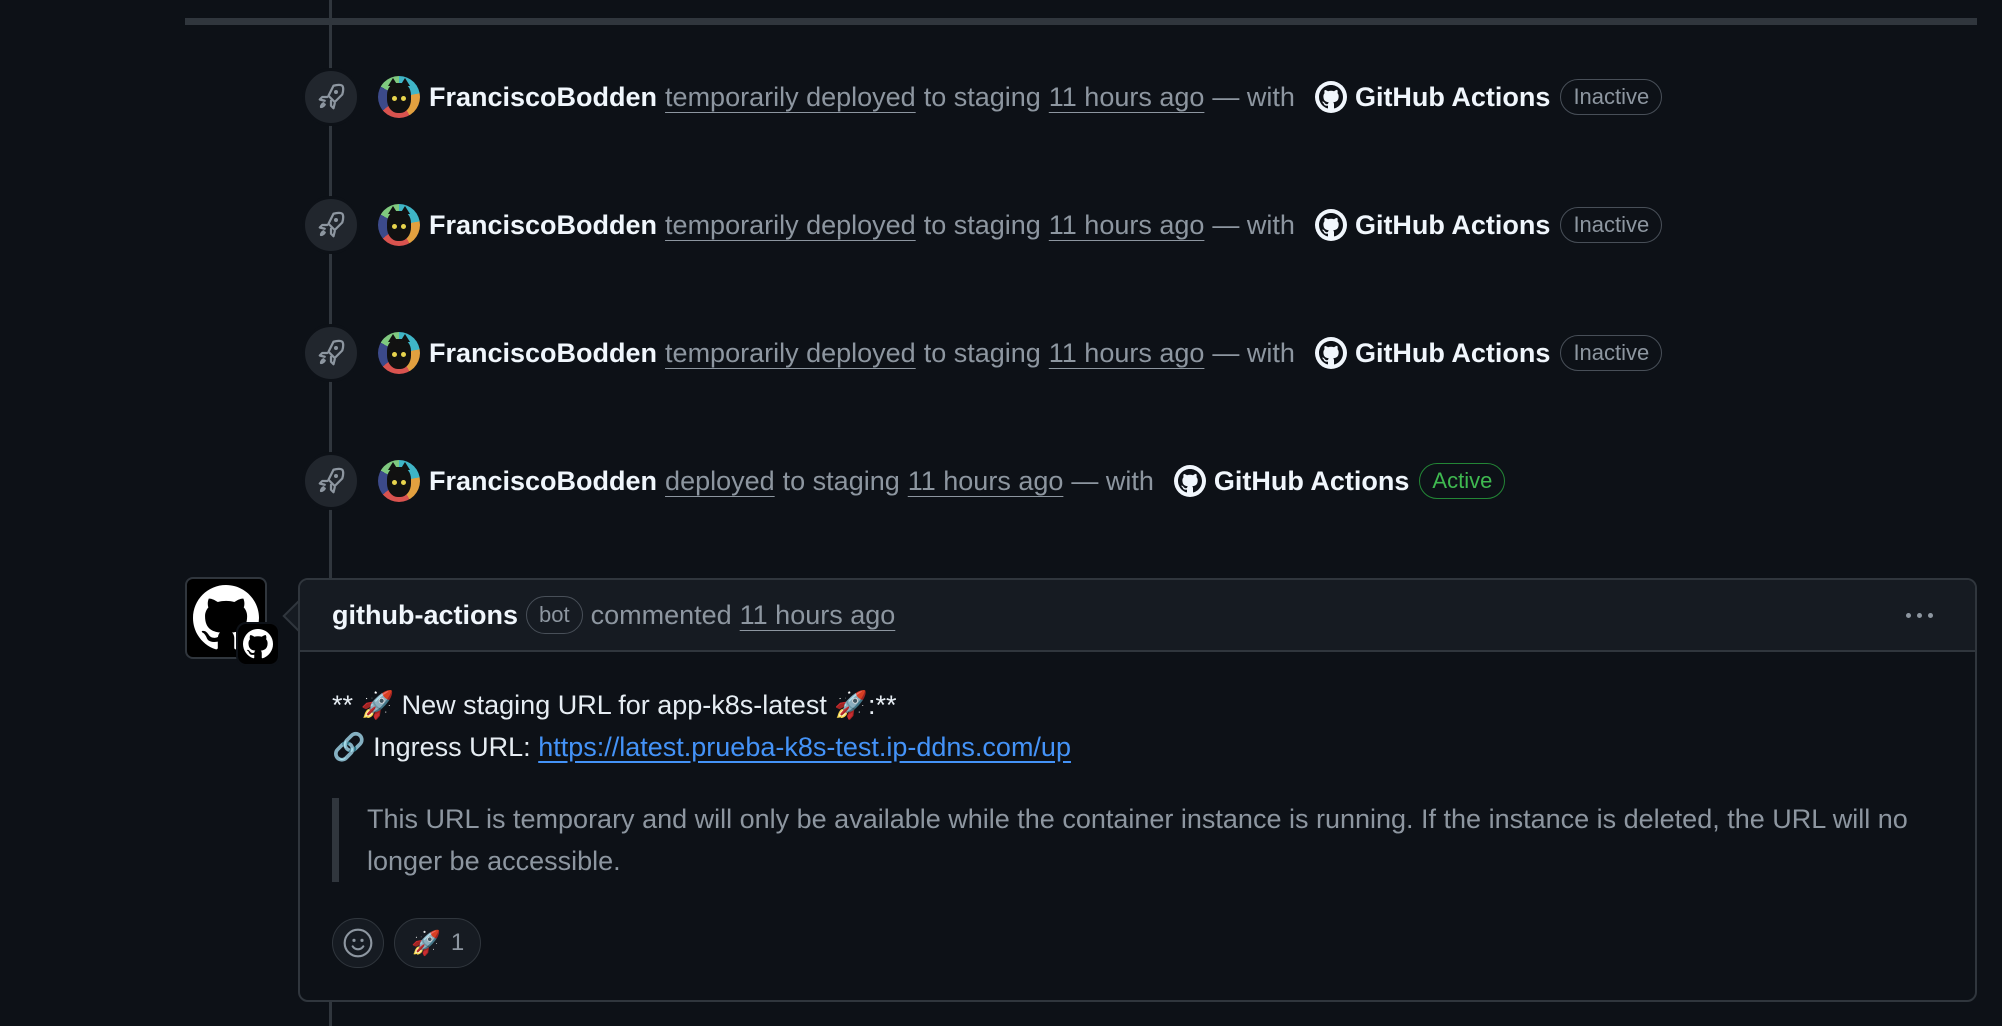 This screenshot has width=2002, height=1026. What do you see at coordinates (330, 1012) in the screenshot?
I see `timeline-line` at bounding box center [330, 1012].